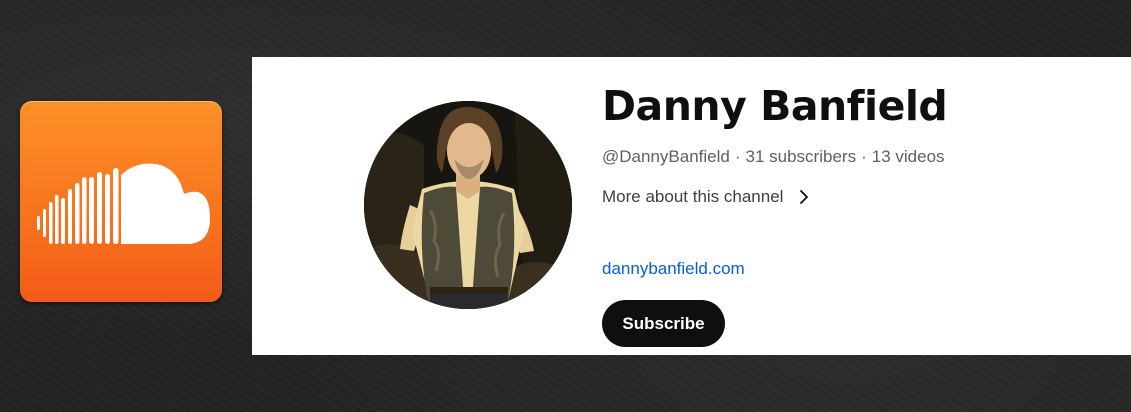  Describe the element at coordinates (123, 203) in the screenshot. I see `soundcloud-cloud-icon` at that location.